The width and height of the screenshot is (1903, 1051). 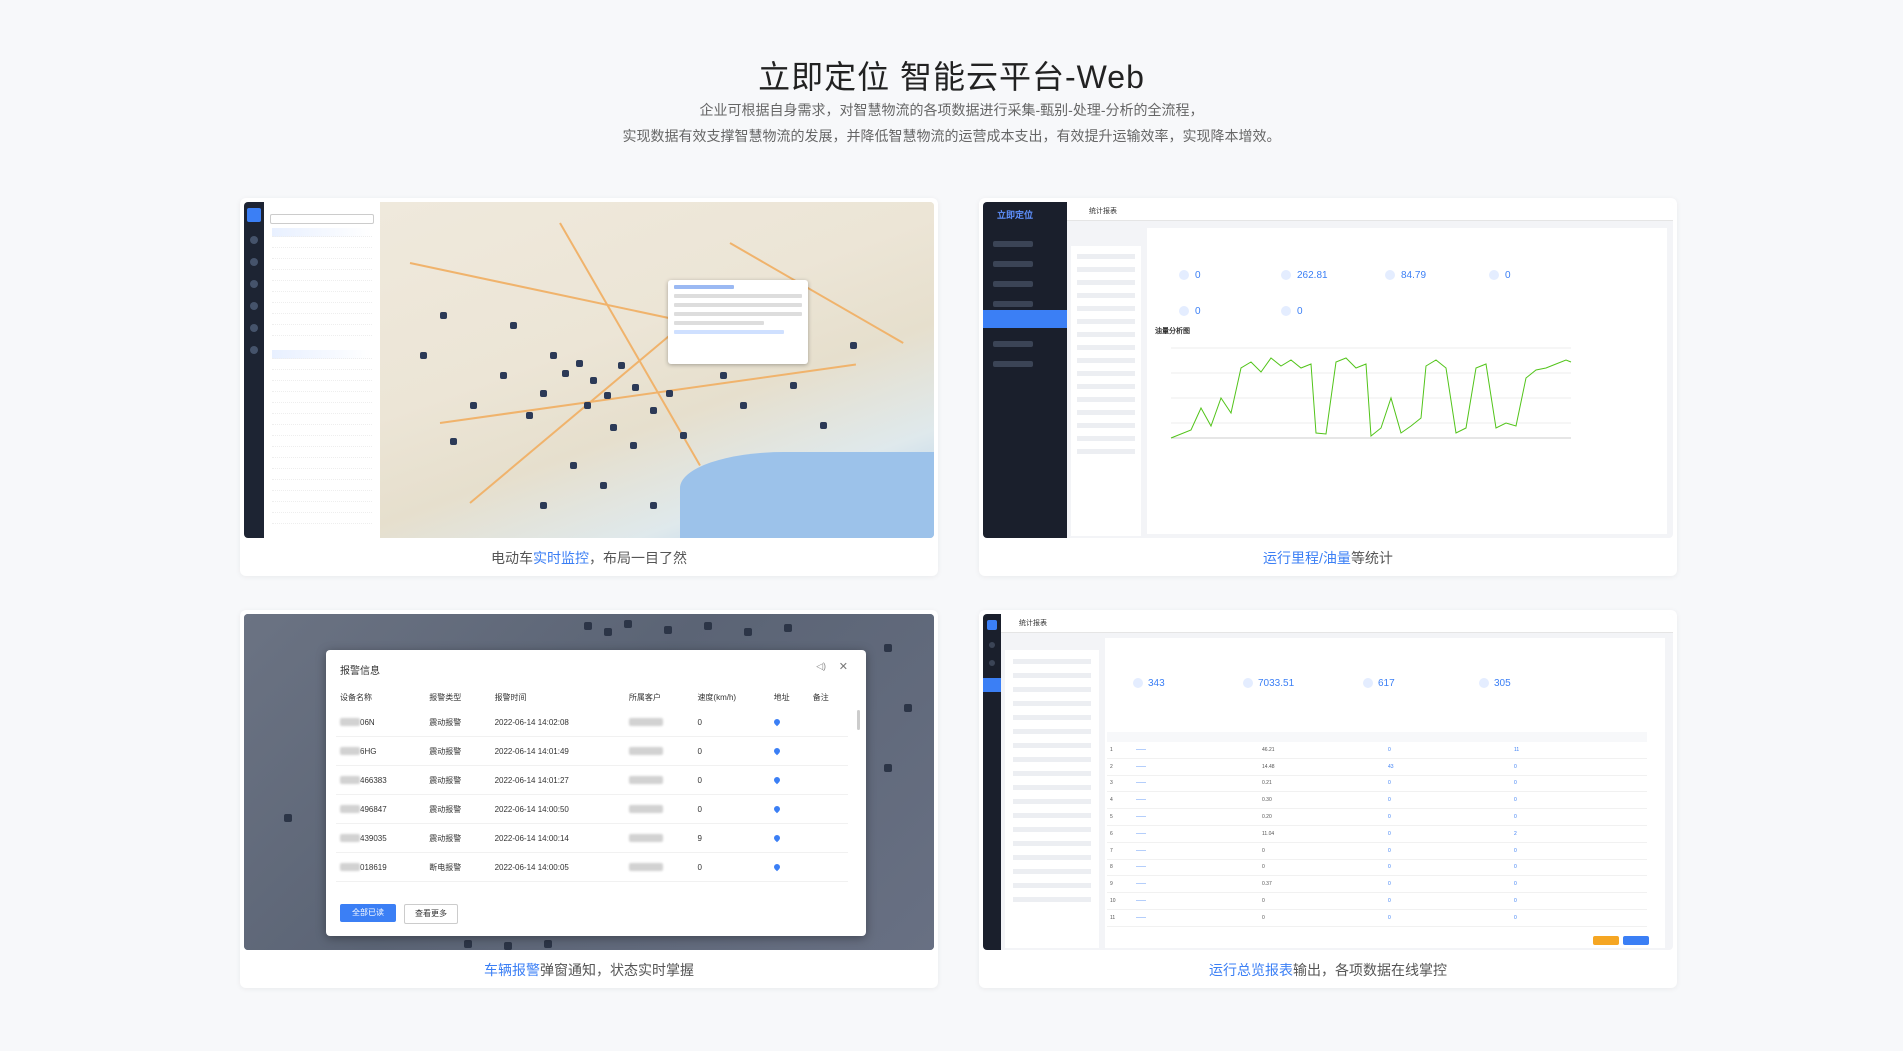 I want to click on table-row: 018619 断电报警 2022-06-14 14:00:05 0, so click(x=592, y=867).